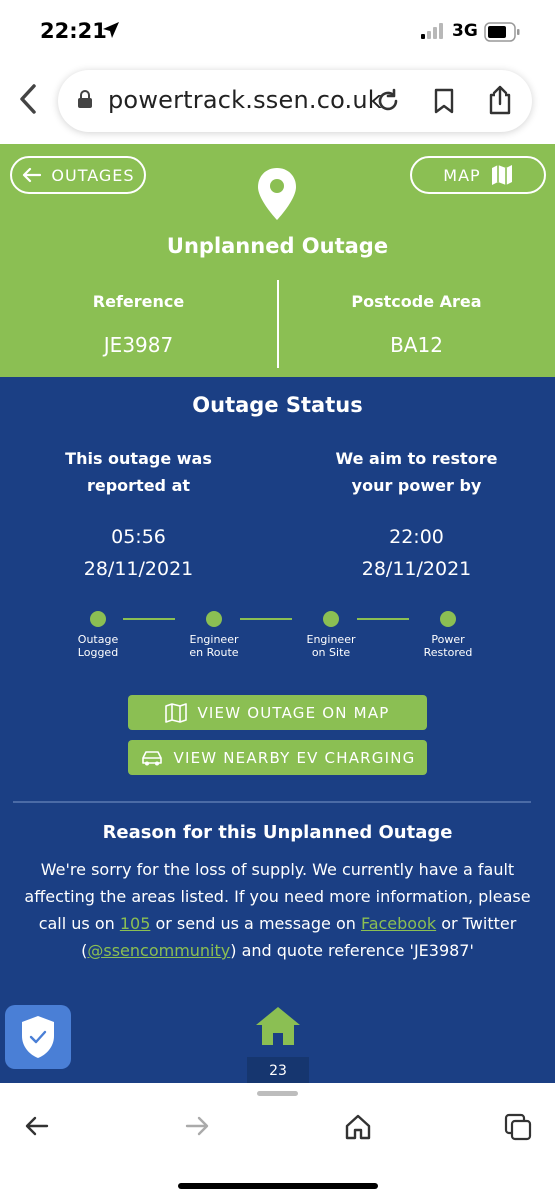  I want to click on twitter-link: @ssencommunity, so click(158, 950).